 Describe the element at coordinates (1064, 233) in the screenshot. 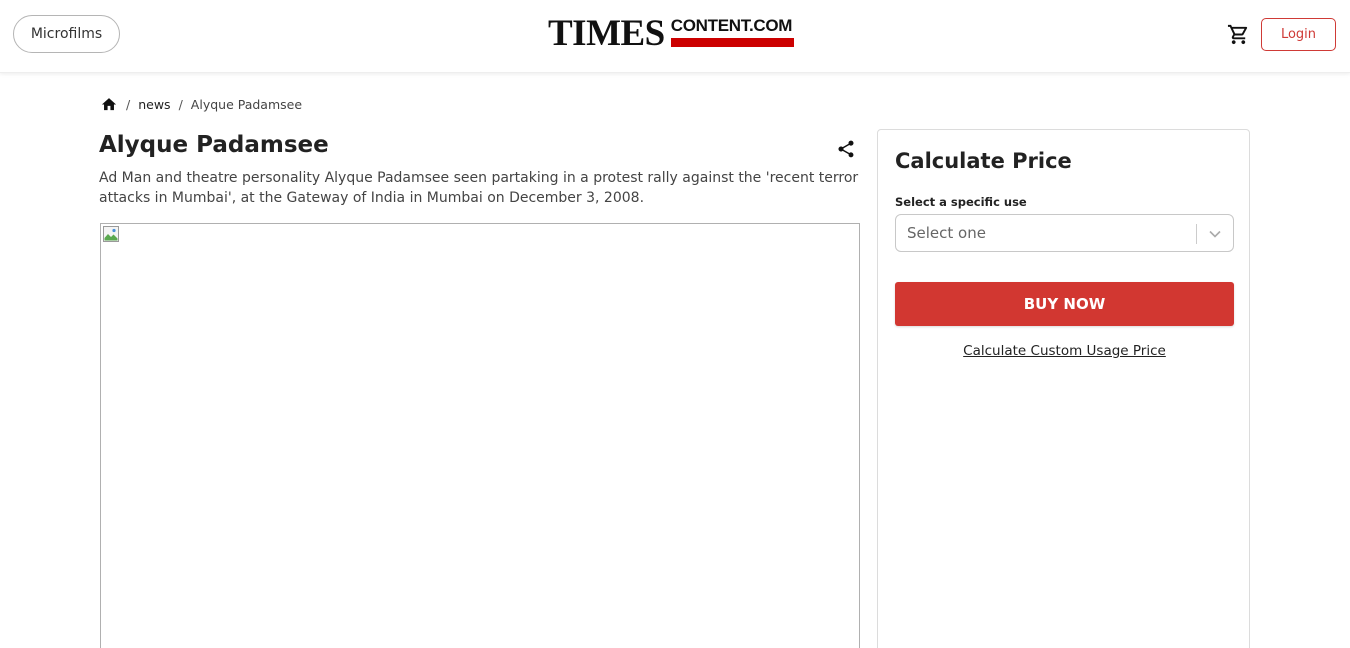

I see `use-select-dropdown: Select one` at that location.